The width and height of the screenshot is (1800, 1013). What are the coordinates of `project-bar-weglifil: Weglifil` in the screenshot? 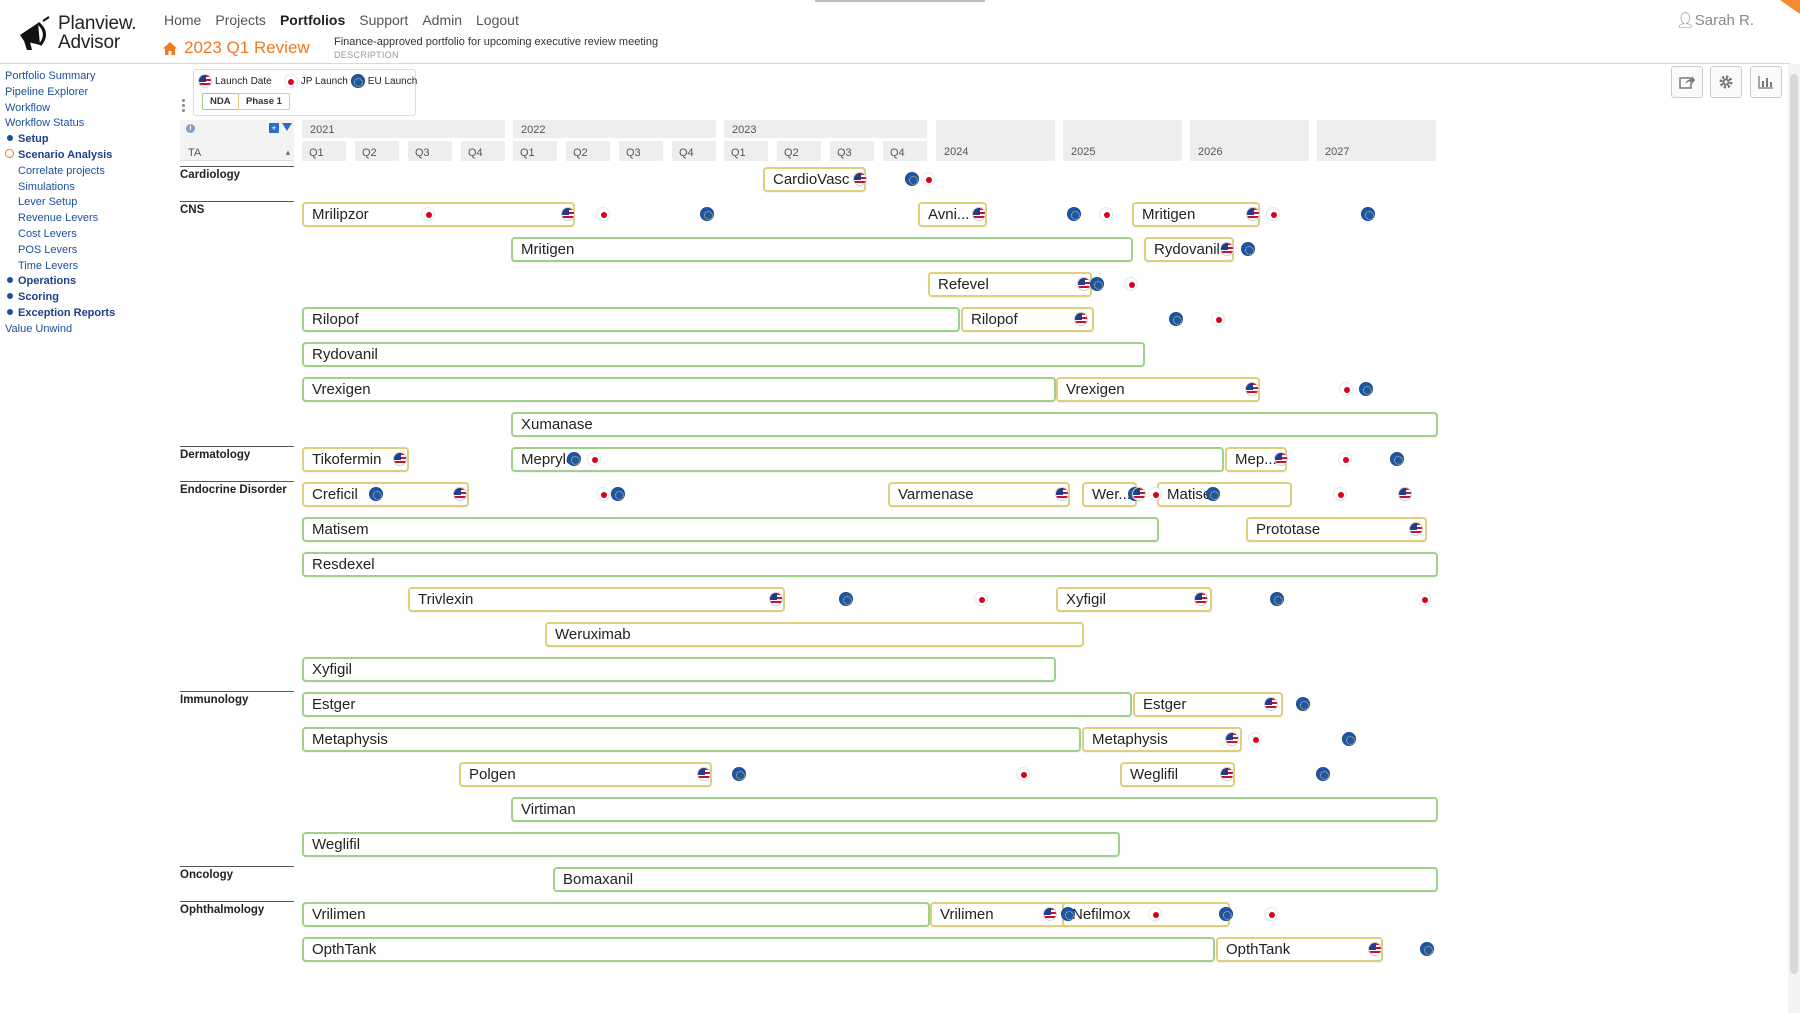 It's located at (711, 844).